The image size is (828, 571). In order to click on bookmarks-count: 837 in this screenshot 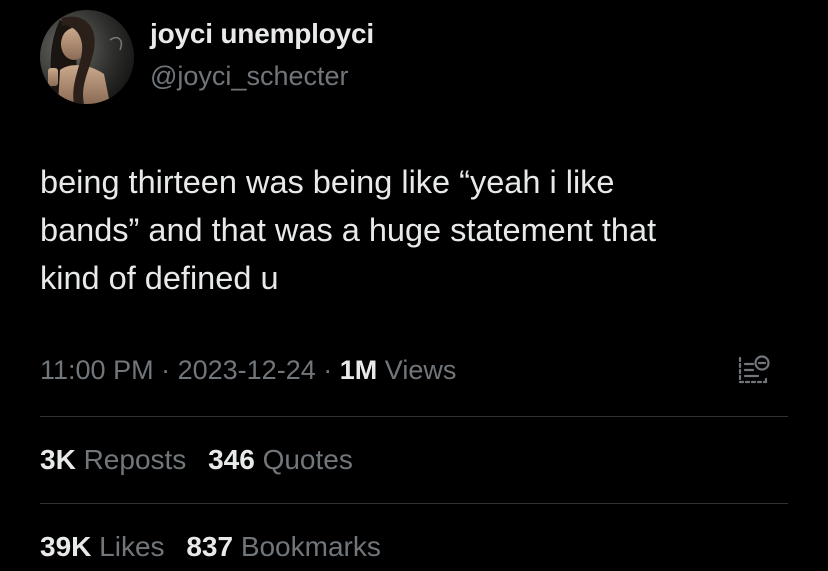, I will do `click(210, 546)`.